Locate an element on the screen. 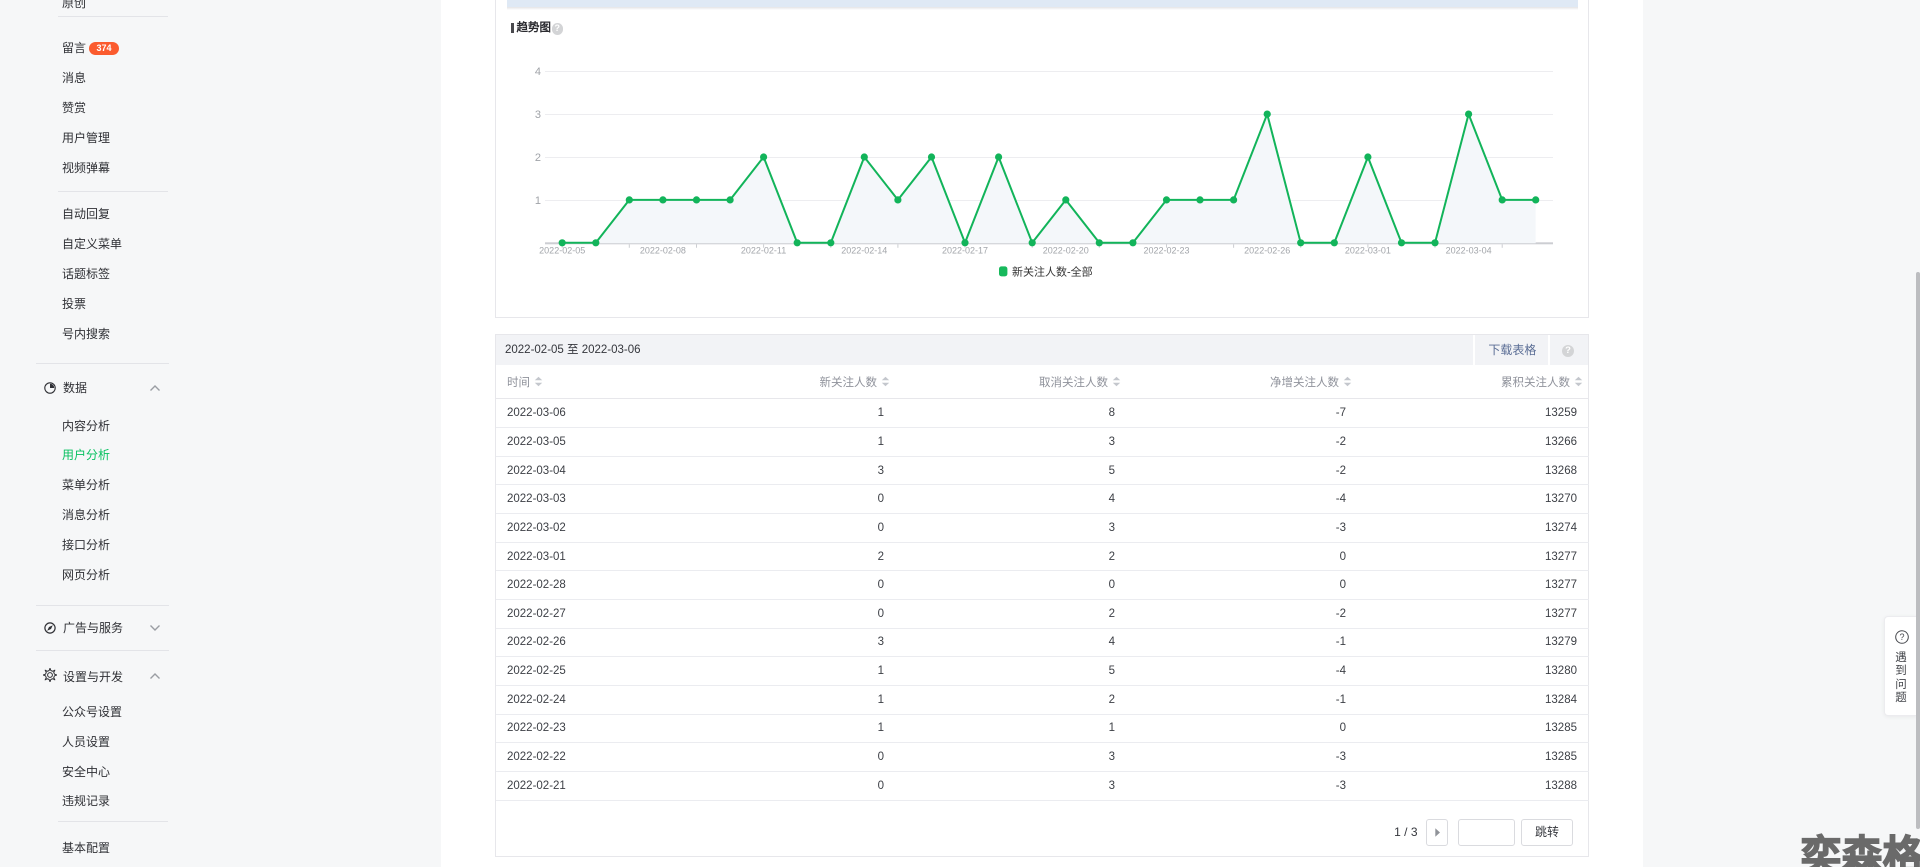 This screenshot has width=1920, height=867. svg-text: 2022-02-11 is located at coordinates (763, 251).